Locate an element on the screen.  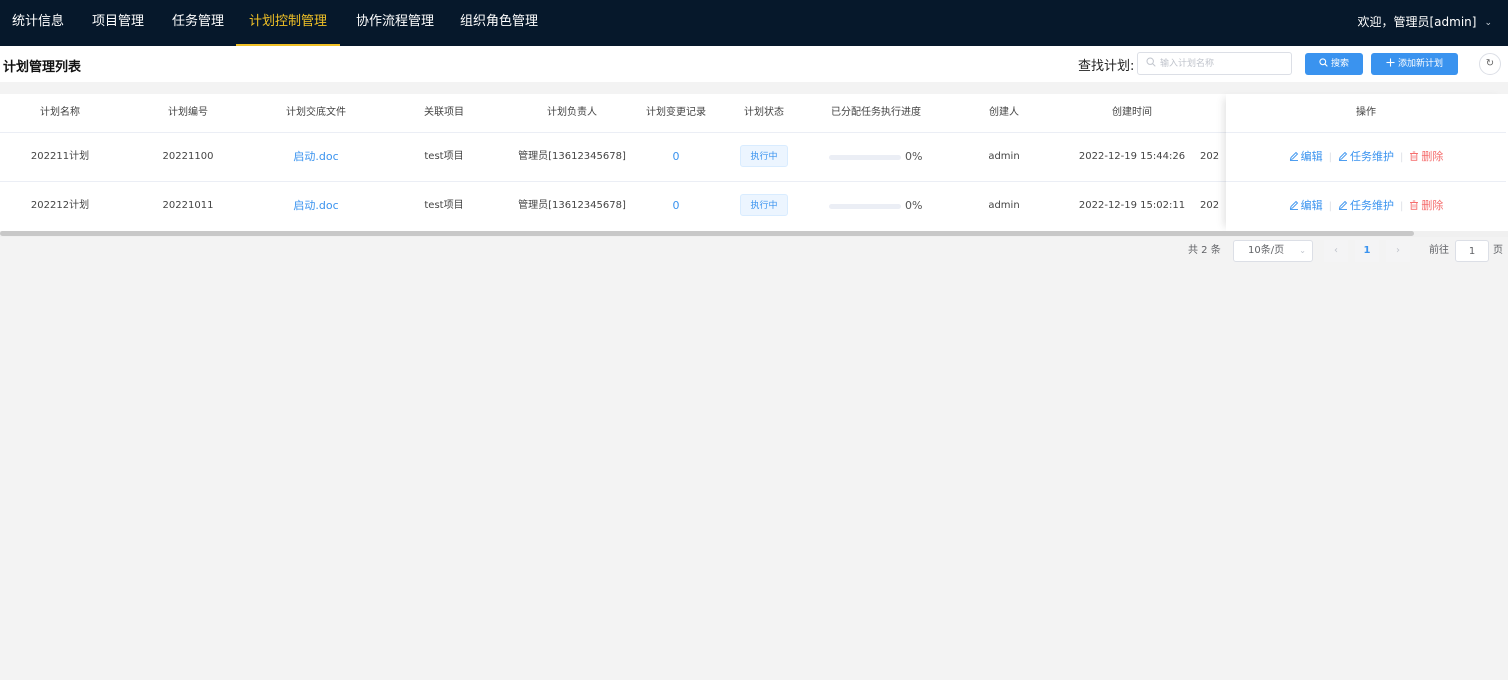
next-page-button: › is located at coordinates (1398, 251).